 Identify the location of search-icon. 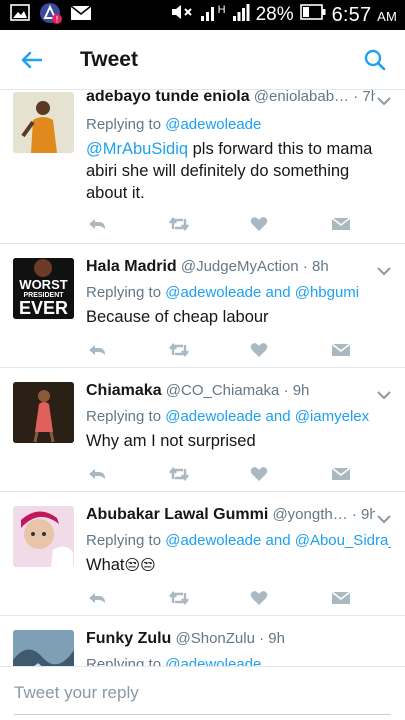
(375, 59).